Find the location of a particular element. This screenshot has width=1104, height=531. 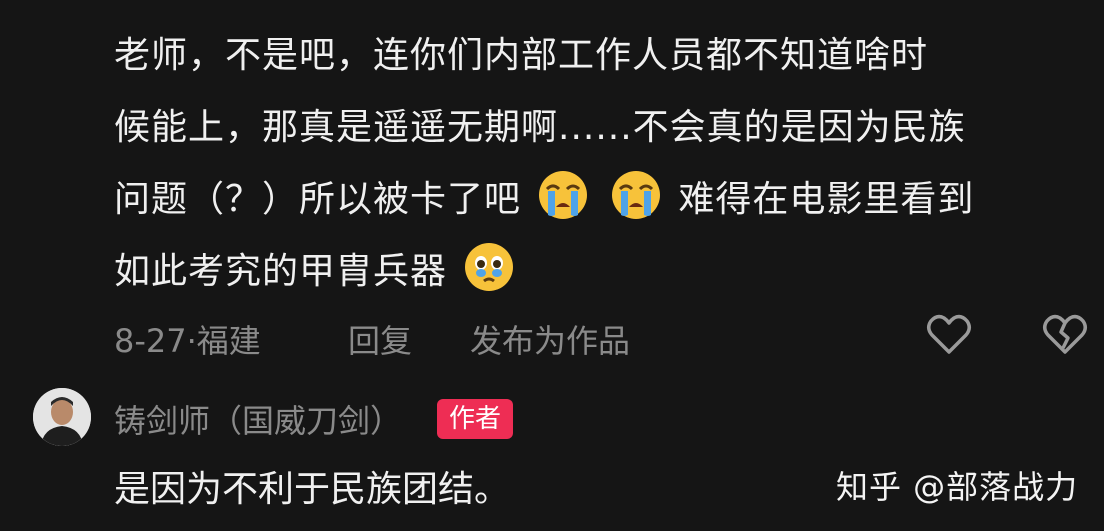

reply-body: 是因为不利于民族团结。 is located at coordinates (312, 489).